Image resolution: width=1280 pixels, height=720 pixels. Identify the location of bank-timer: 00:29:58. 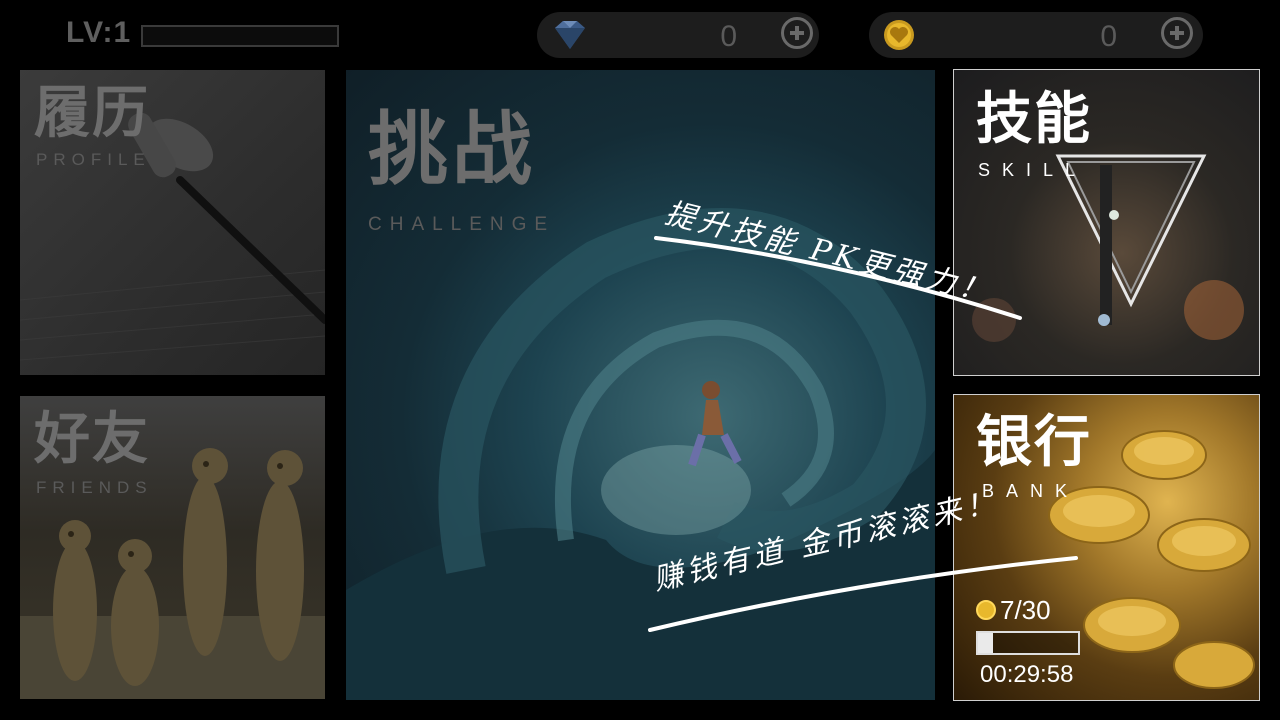
(1027, 674).